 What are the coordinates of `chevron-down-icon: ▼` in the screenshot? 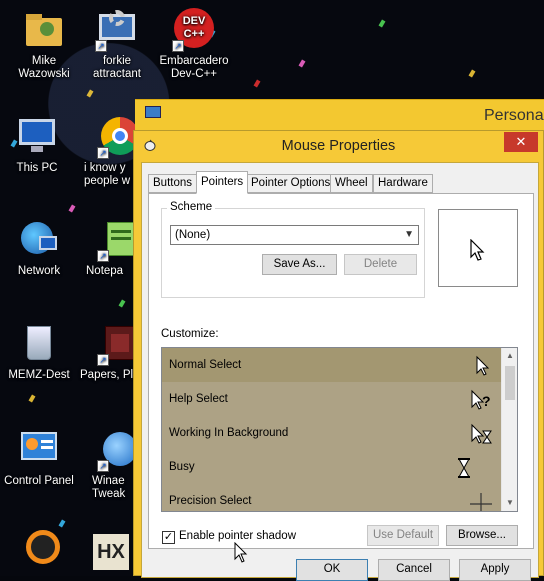 It's located at (409, 234).